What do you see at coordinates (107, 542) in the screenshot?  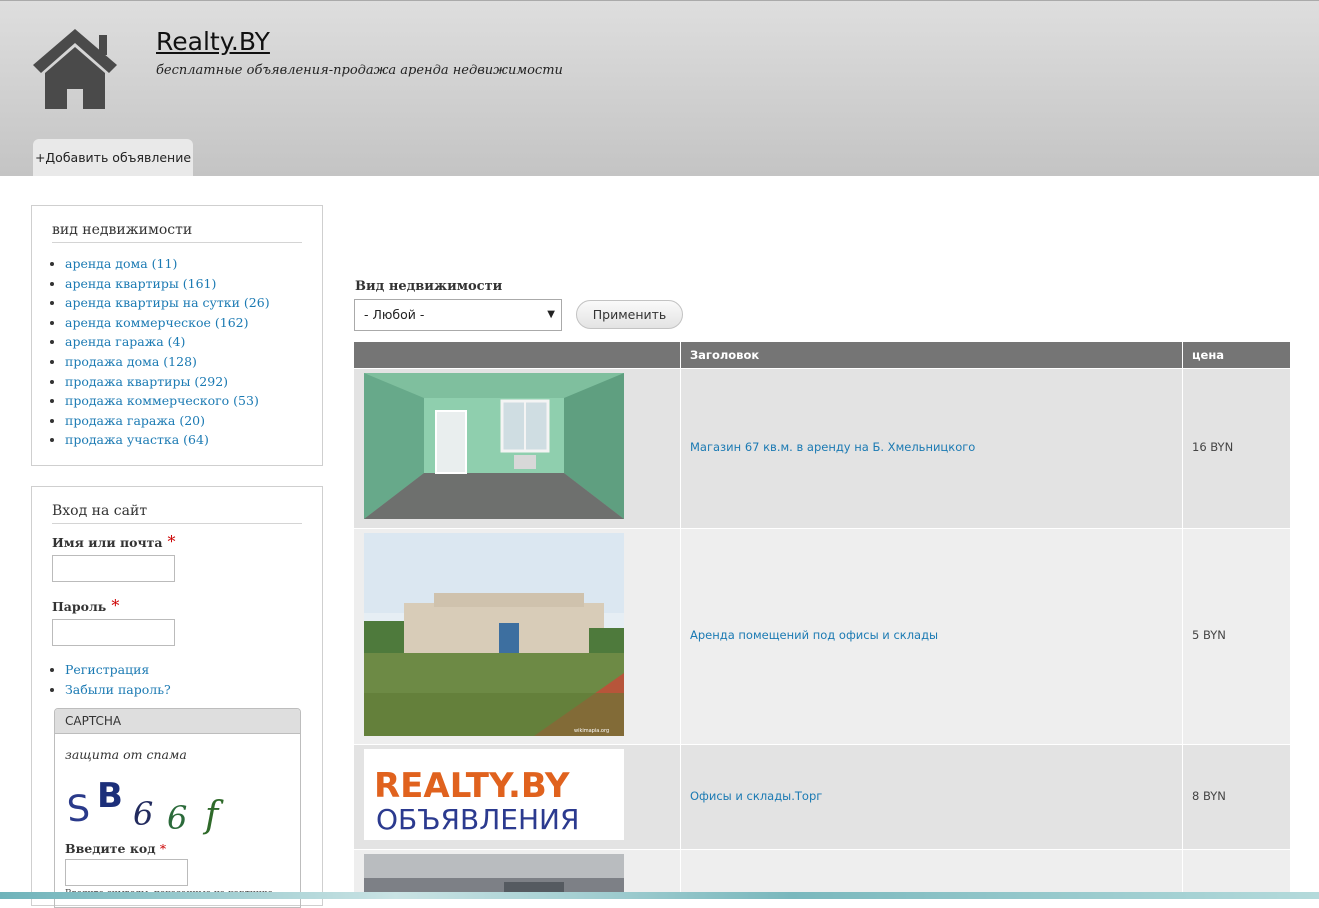 I see `username-label: Имя или почта` at bounding box center [107, 542].